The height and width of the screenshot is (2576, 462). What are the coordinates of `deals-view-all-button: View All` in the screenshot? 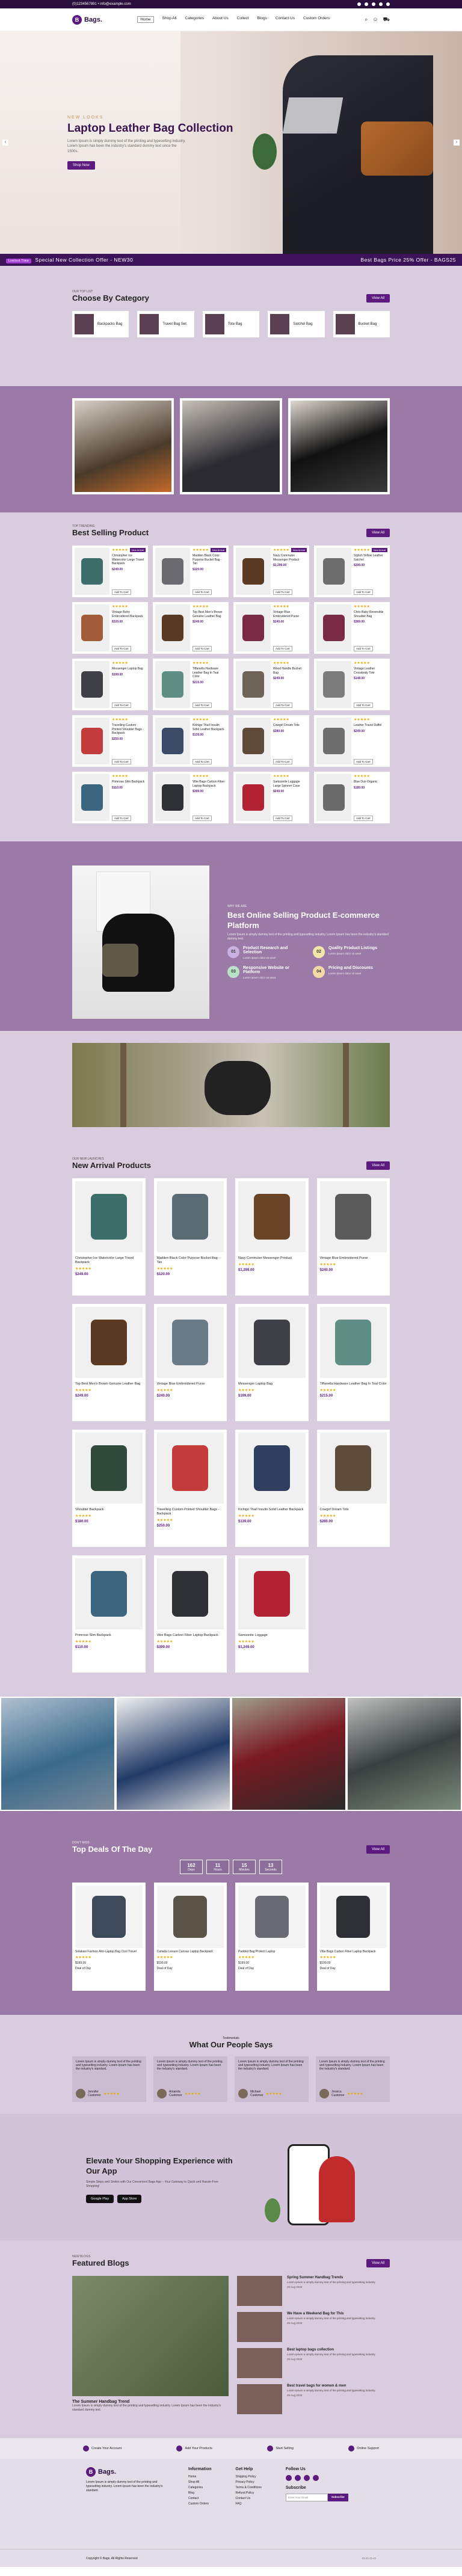 It's located at (378, 1850).